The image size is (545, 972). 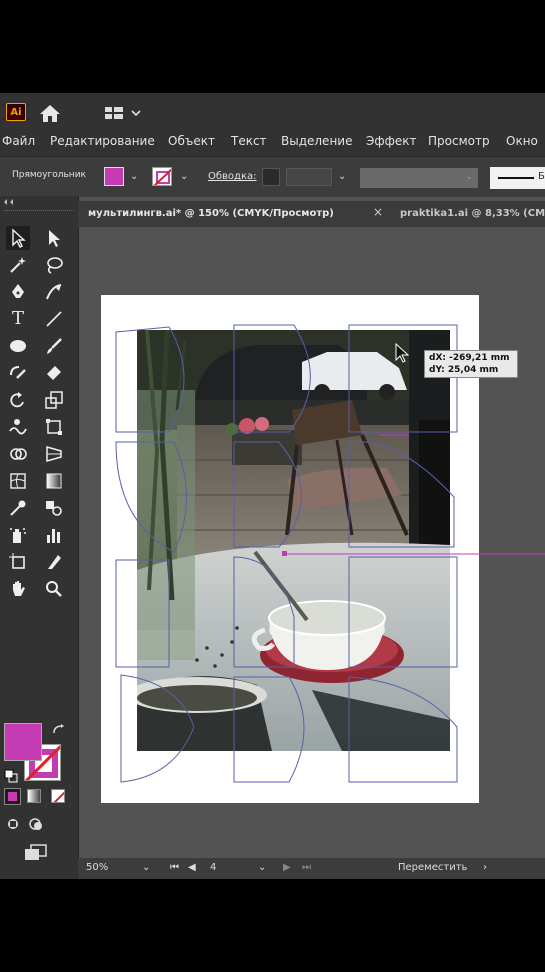 What do you see at coordinates (18, 427) in the screenshot?
I see `warp-icon` at bounding box center [18, 427].